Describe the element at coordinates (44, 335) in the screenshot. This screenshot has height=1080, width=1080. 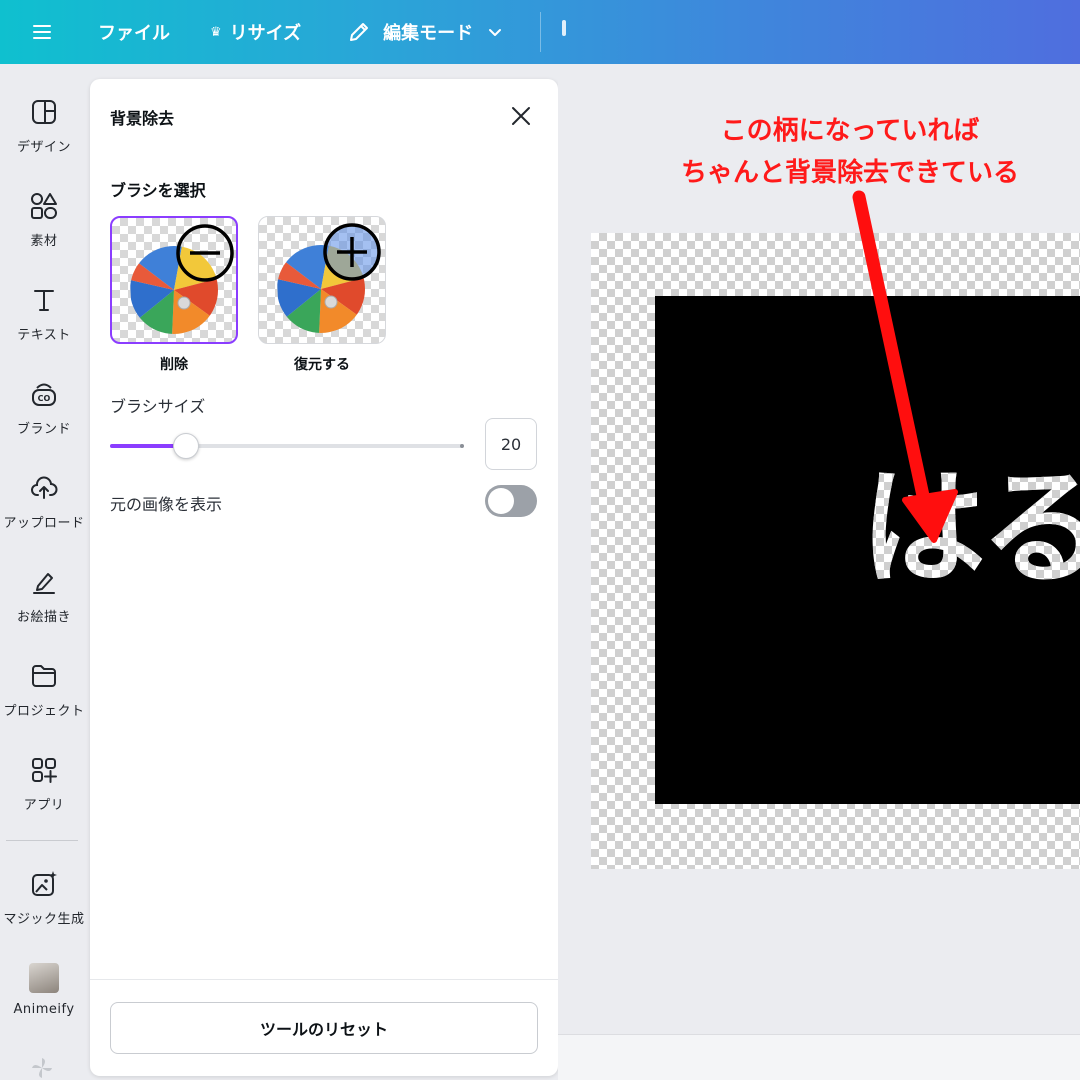
I see `sidebar-item-label: テキスト` at that location.